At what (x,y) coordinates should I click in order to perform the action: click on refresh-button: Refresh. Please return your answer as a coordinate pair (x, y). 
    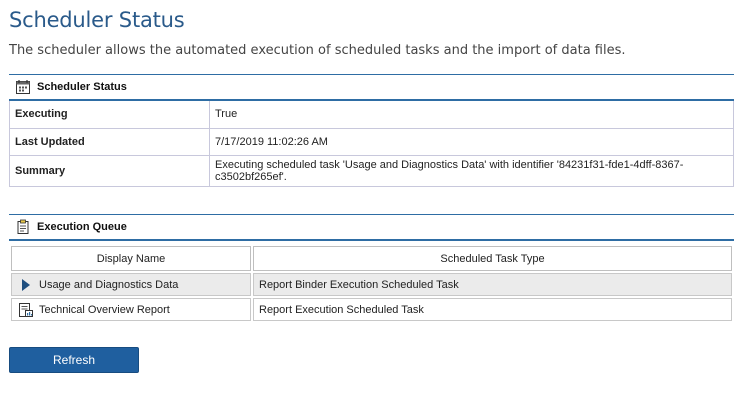
    Looking at the image, I should click on (74, 360).